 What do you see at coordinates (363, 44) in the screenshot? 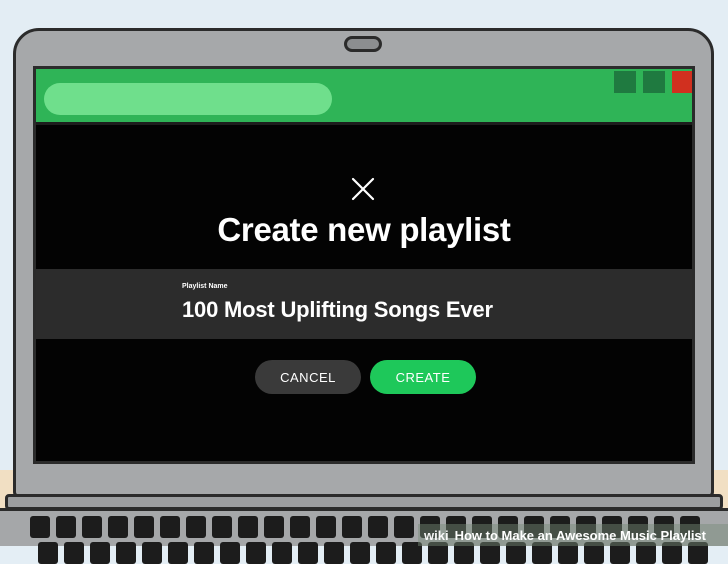
I see `webcam` at bounding box center [363, 44].